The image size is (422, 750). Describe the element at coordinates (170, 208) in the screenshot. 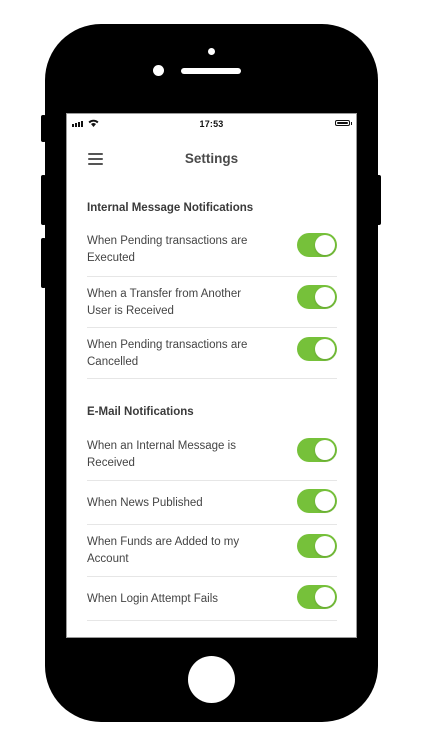

I see `section-title-internal-message: Internal Message Notifications` at that location.